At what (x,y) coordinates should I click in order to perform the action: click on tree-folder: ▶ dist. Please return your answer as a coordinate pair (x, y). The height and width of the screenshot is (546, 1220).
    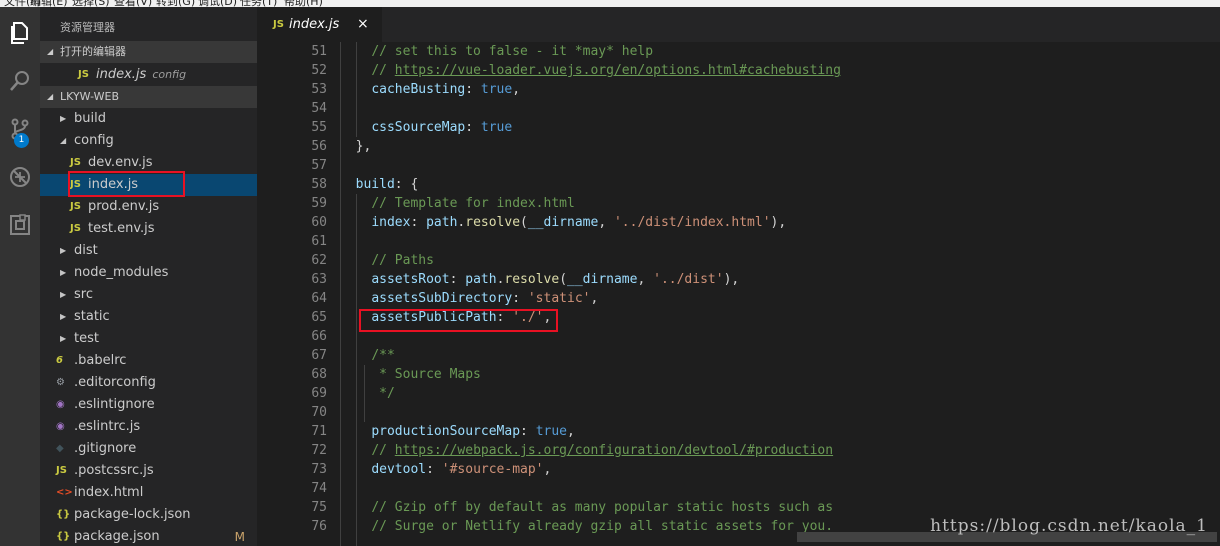
    Looking at the image, I should click on (148, 251).